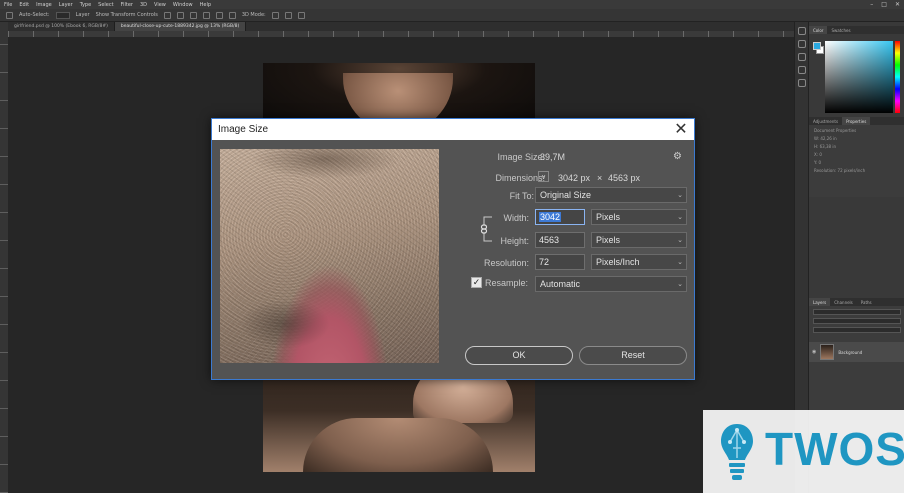 This screenshot has height=493, width=904. I want to click on properties-height: H: 63,38 in, so click(825, 146).